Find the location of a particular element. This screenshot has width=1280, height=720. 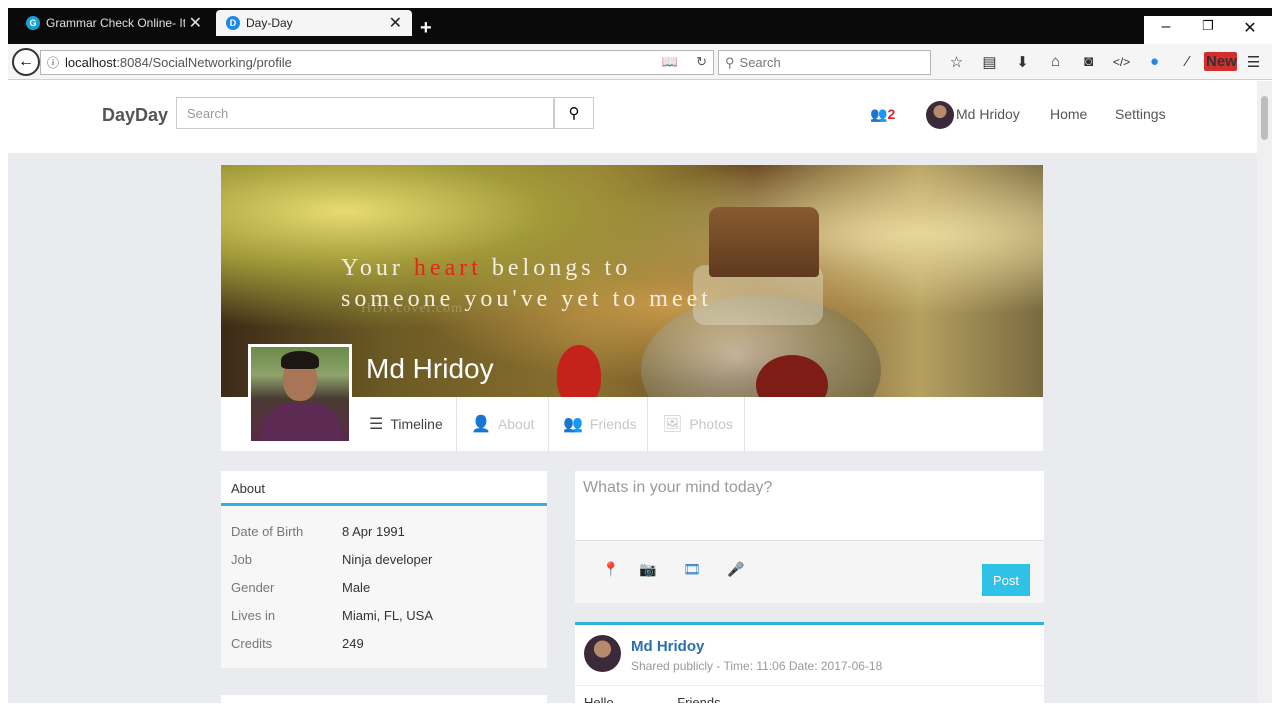

divider is located at coordinates (809, 685).